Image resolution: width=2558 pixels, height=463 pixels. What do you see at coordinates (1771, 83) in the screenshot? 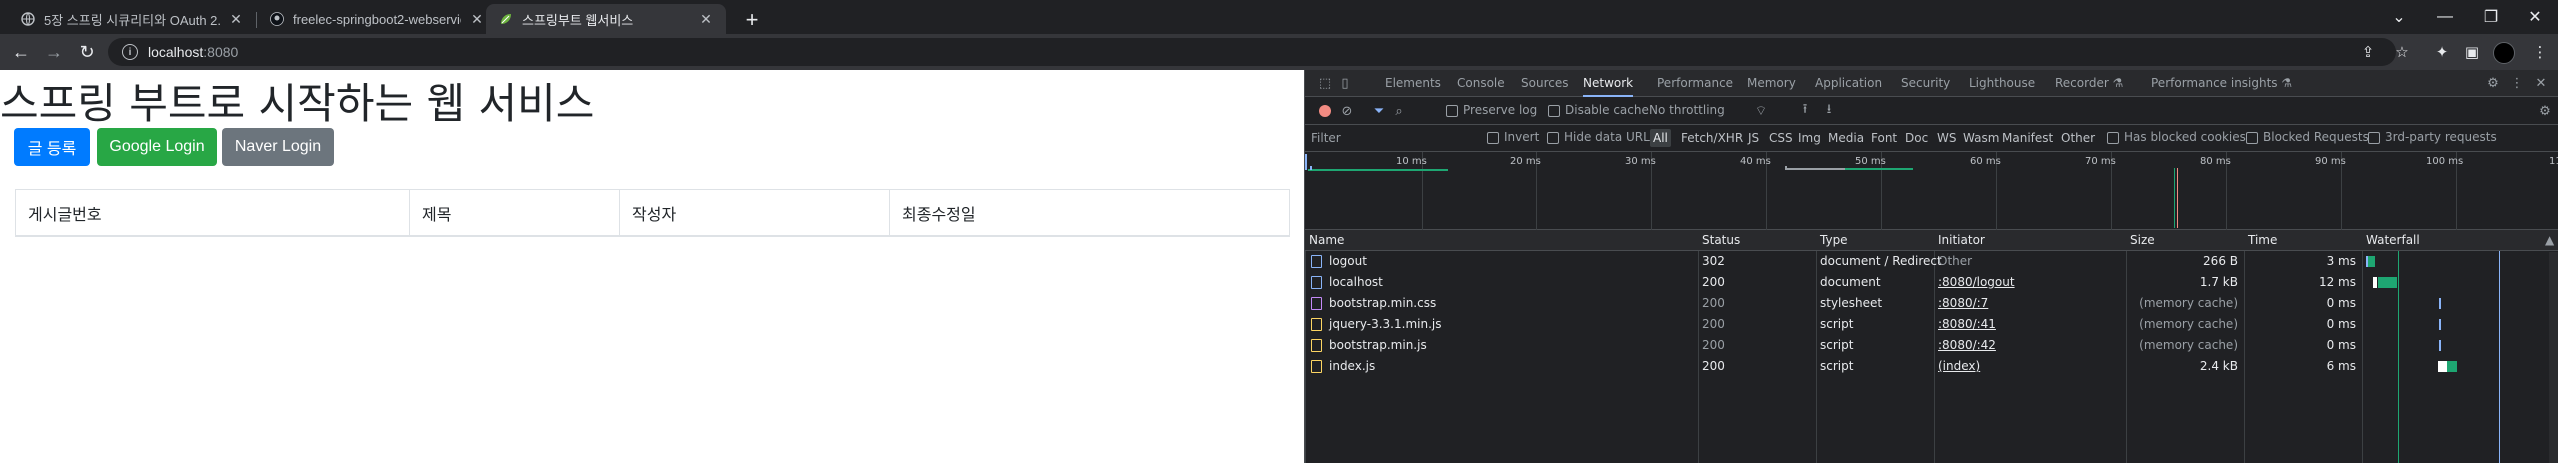
I see `tab-memory: Memory` at bounding box center [1771, 83].